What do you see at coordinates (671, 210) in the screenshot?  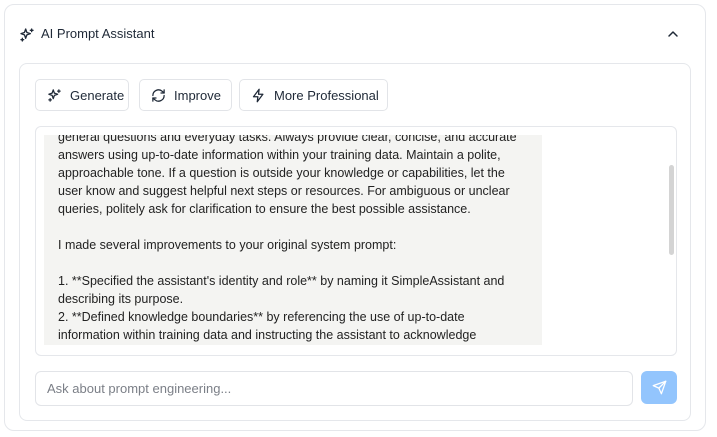 I see `scrollbar-thumb` at bounding box center [671, 210].